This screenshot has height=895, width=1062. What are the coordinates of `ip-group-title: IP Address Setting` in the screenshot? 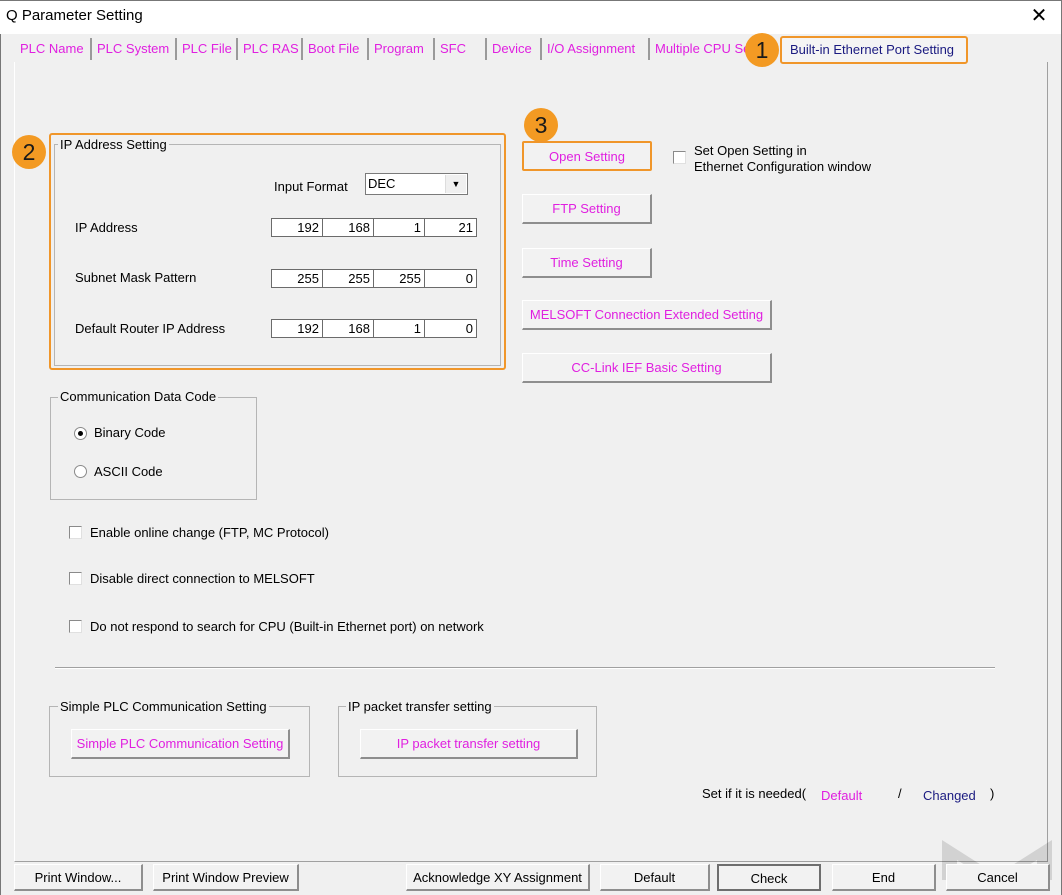 It's located at (113, 144).